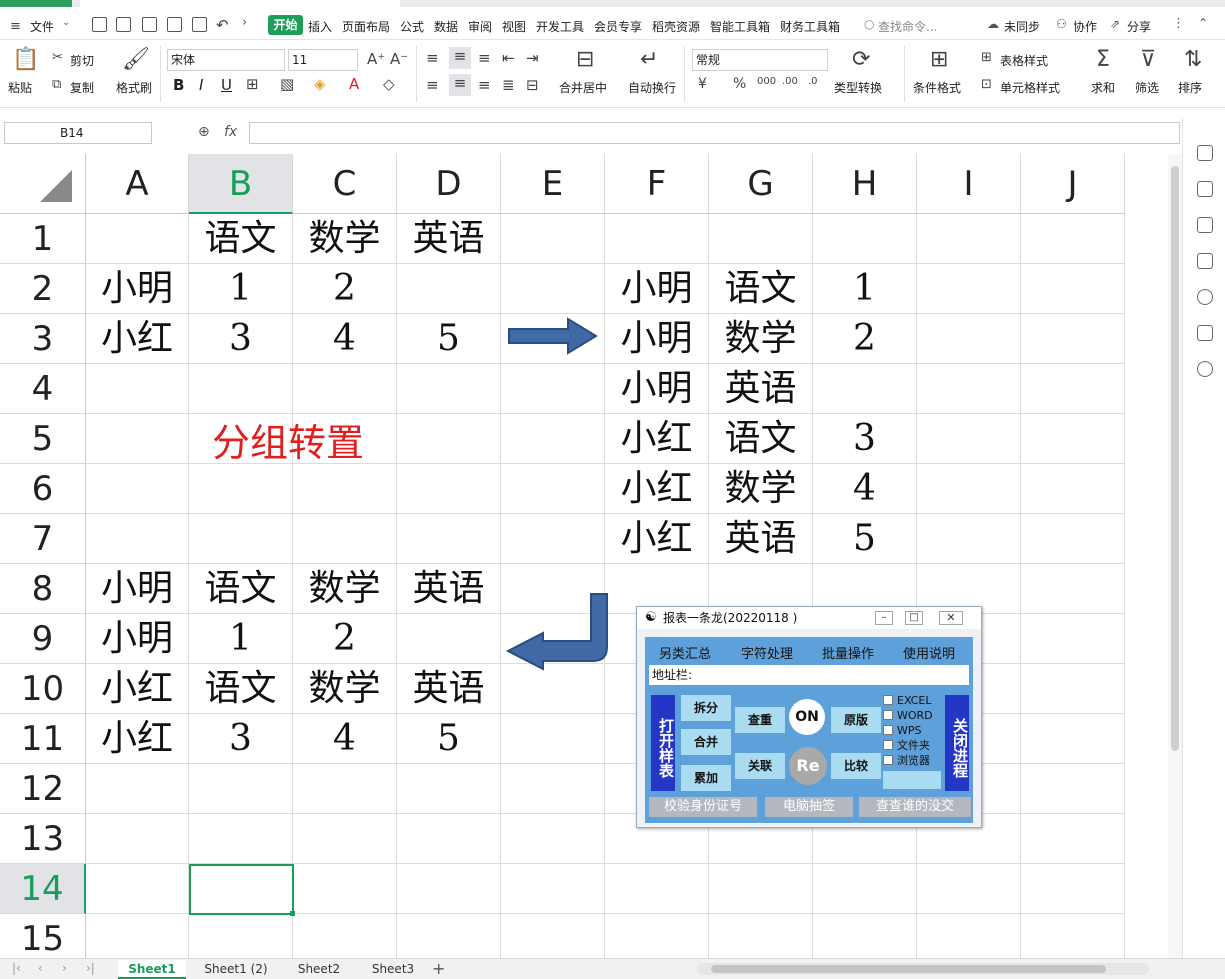 The height and width of the screenshot is (979, 1225). Describe the element at coordinates (1085, 26) in the screenshot. I see `collab-button: 协作` at that location.